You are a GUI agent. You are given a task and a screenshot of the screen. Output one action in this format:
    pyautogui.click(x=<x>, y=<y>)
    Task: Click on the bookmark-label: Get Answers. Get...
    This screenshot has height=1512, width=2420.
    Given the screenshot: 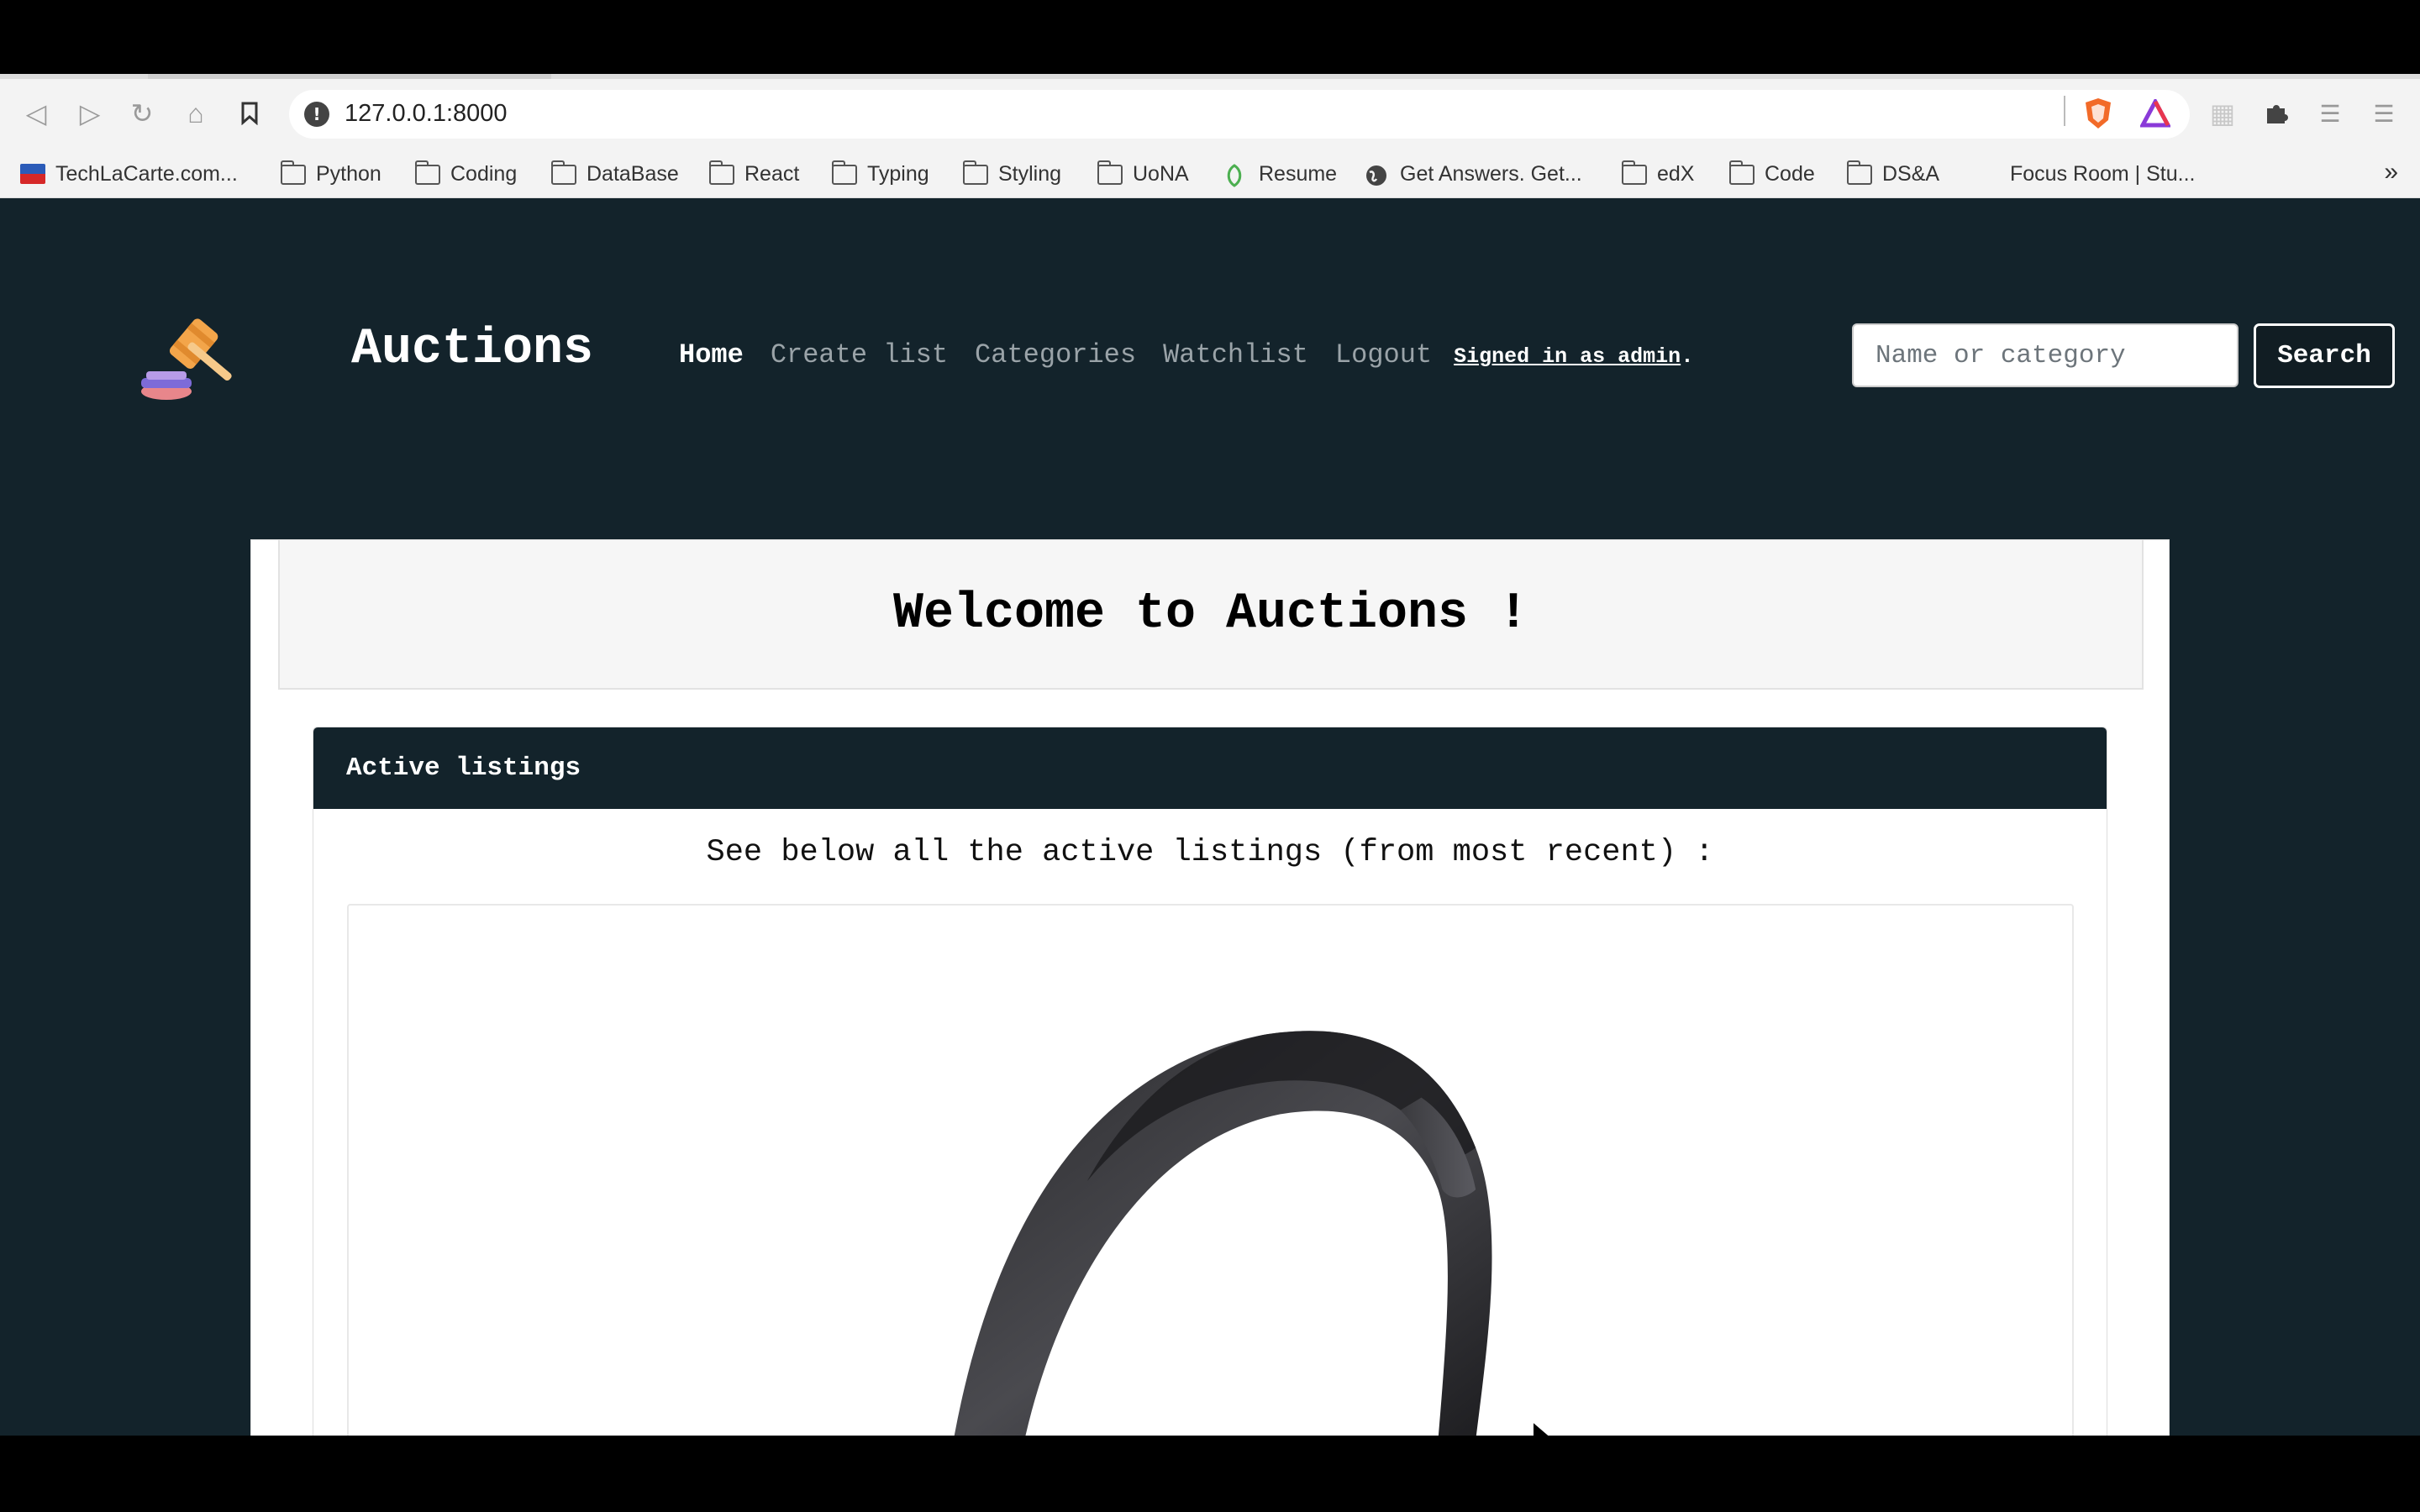 What is the action you would take?
    pyautogui.click(x=1491, y=173)
    